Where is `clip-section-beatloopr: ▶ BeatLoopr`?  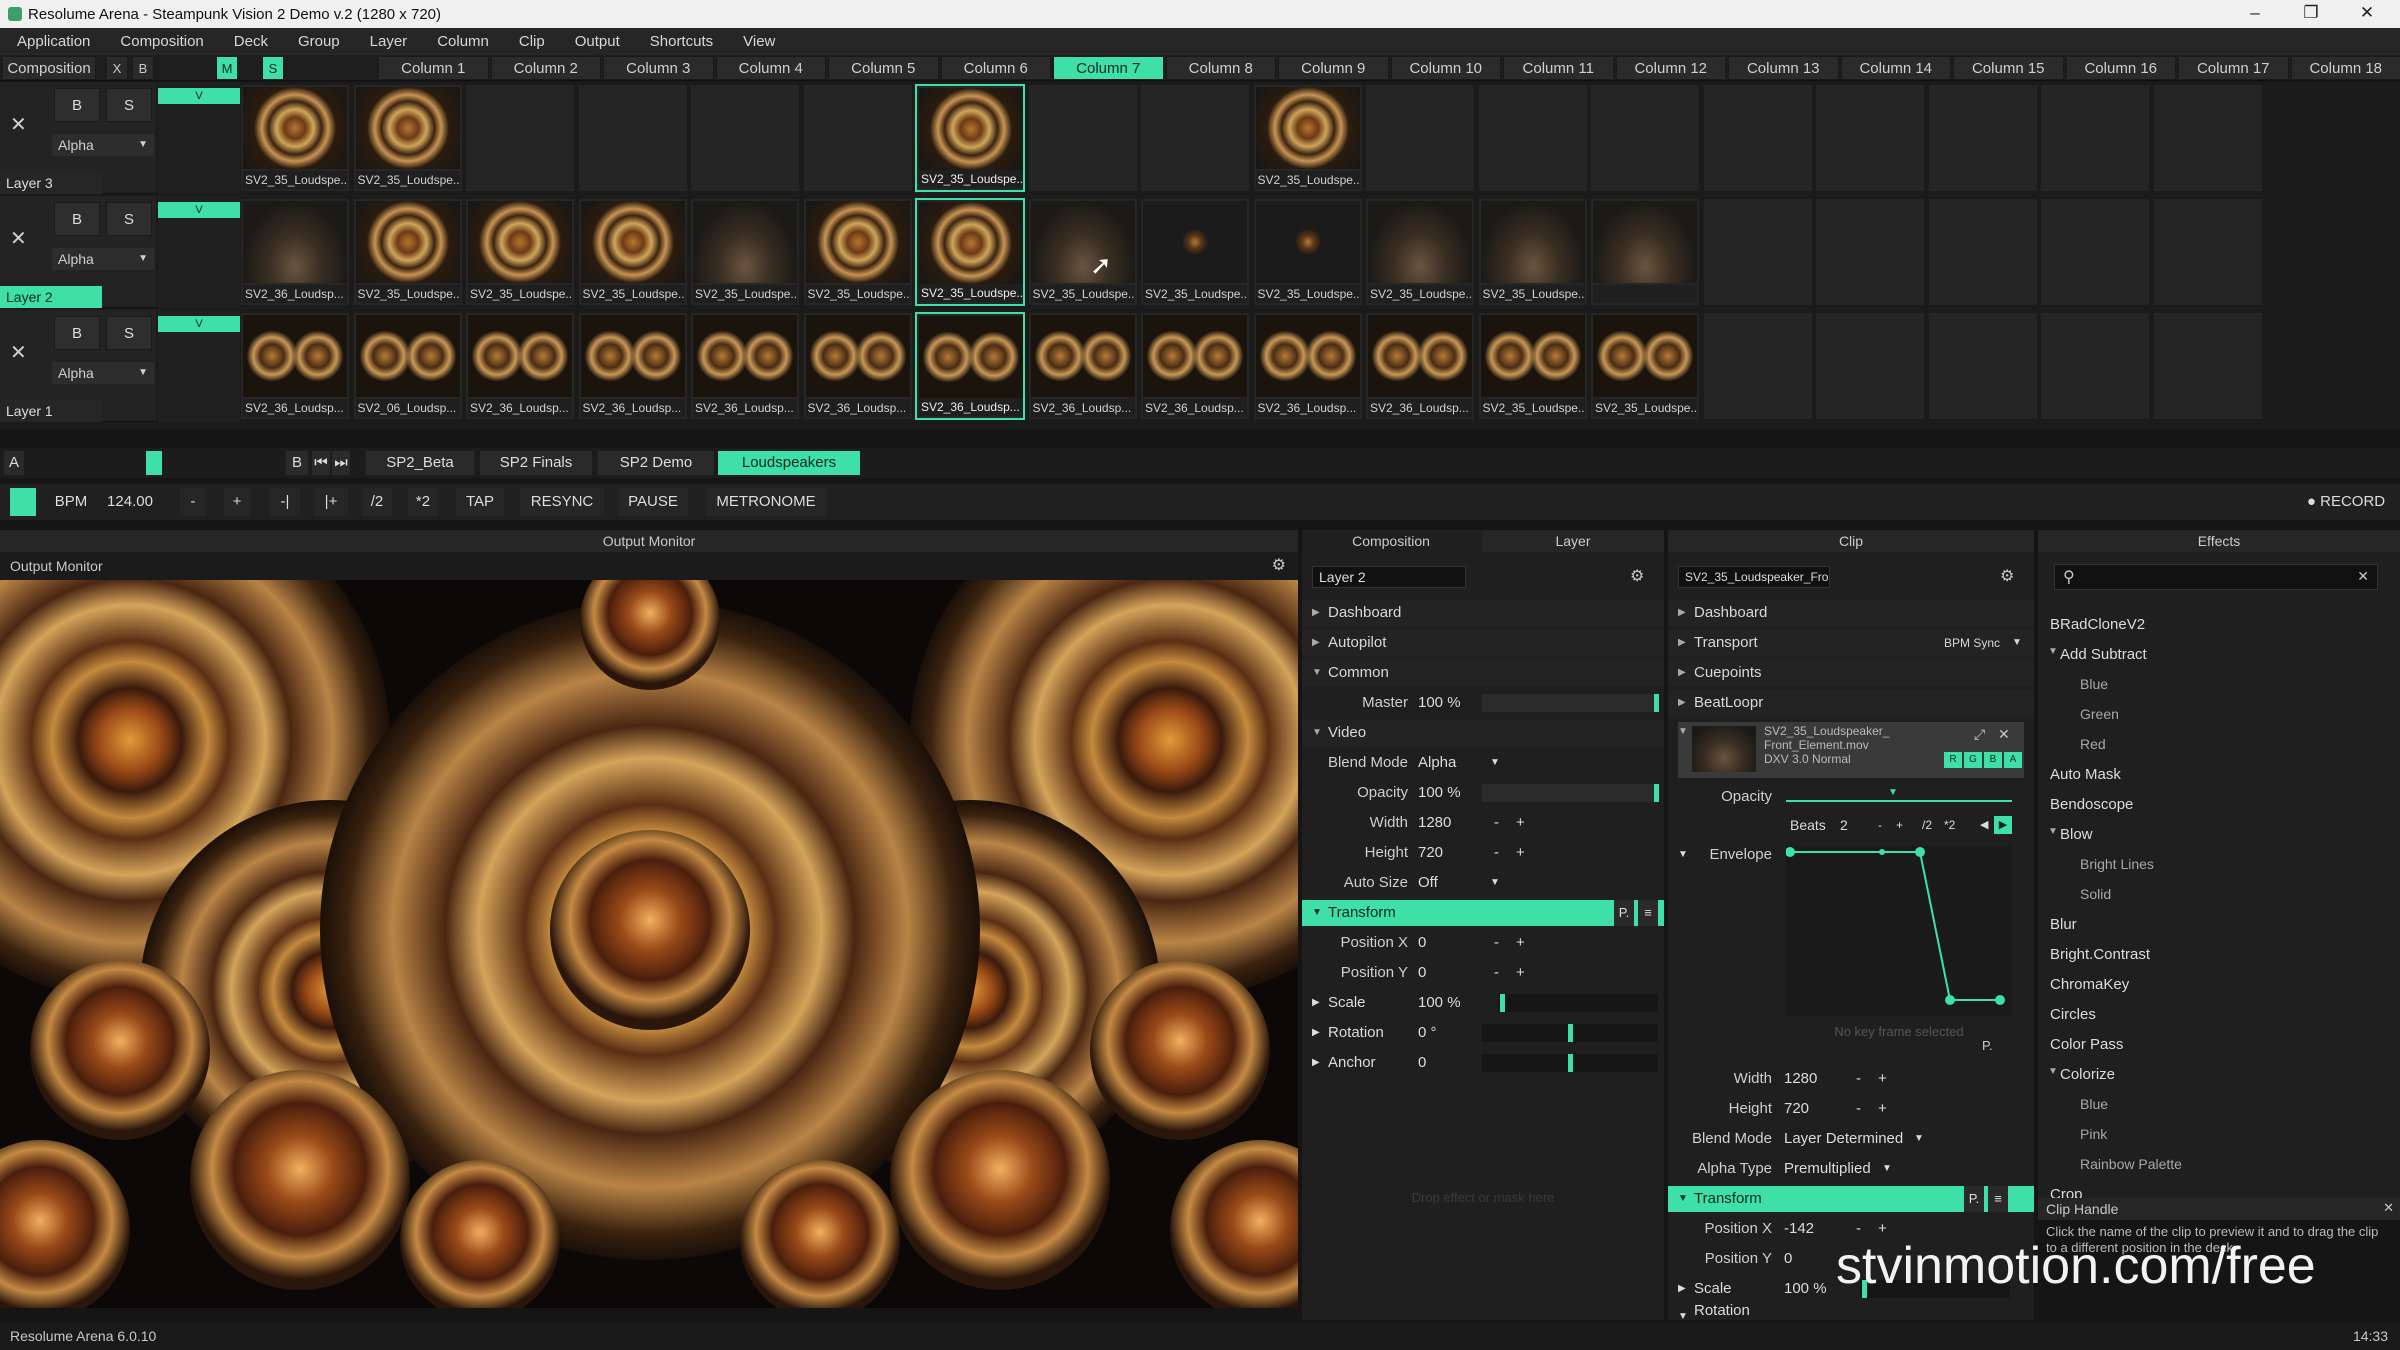
clip-section-beatloopr: ▶ BeatLoopr is located at coordinates (1851, 703).